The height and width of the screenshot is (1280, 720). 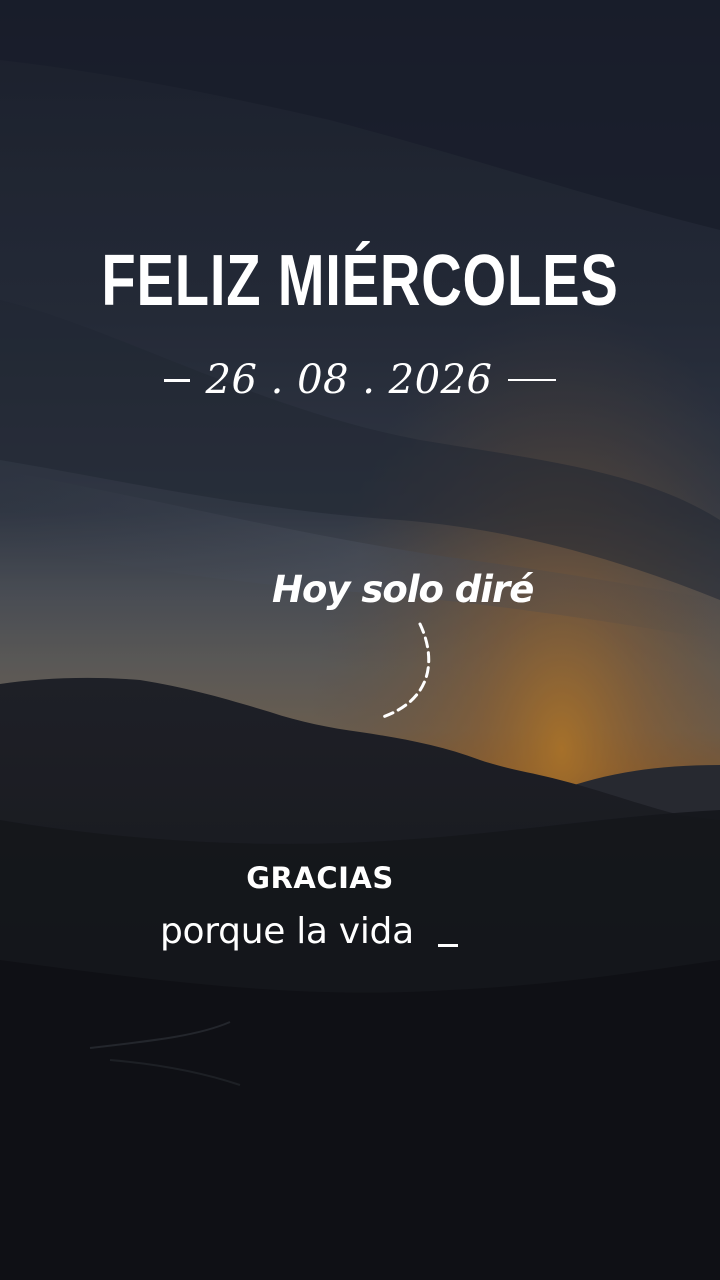 I want to click on highlight-text: GRACIAS, so click(x=320, y=878).